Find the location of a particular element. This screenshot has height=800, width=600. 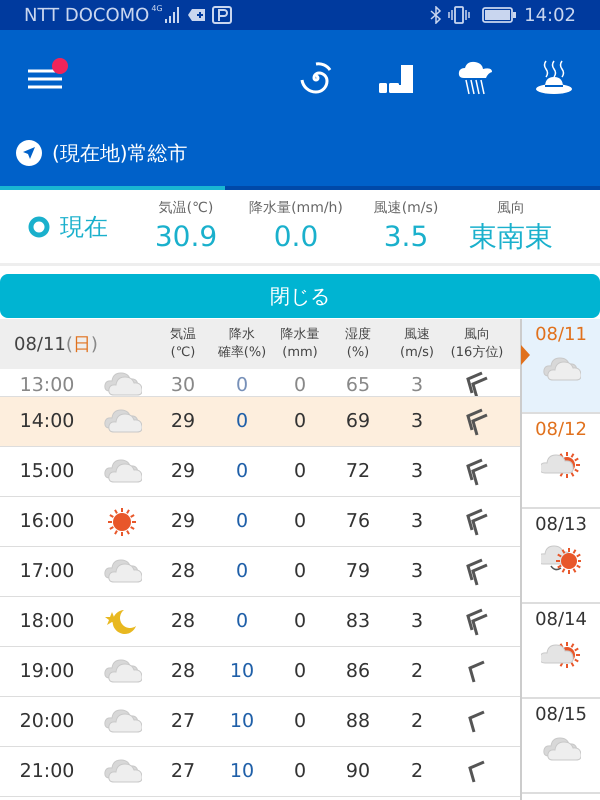

weekday-bracket: ( is located at coordinates (69, 344).